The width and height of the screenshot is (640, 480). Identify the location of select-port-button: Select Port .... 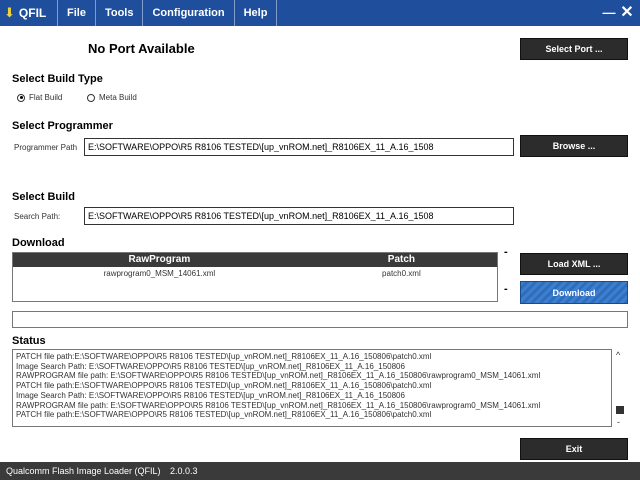
(574, 49).